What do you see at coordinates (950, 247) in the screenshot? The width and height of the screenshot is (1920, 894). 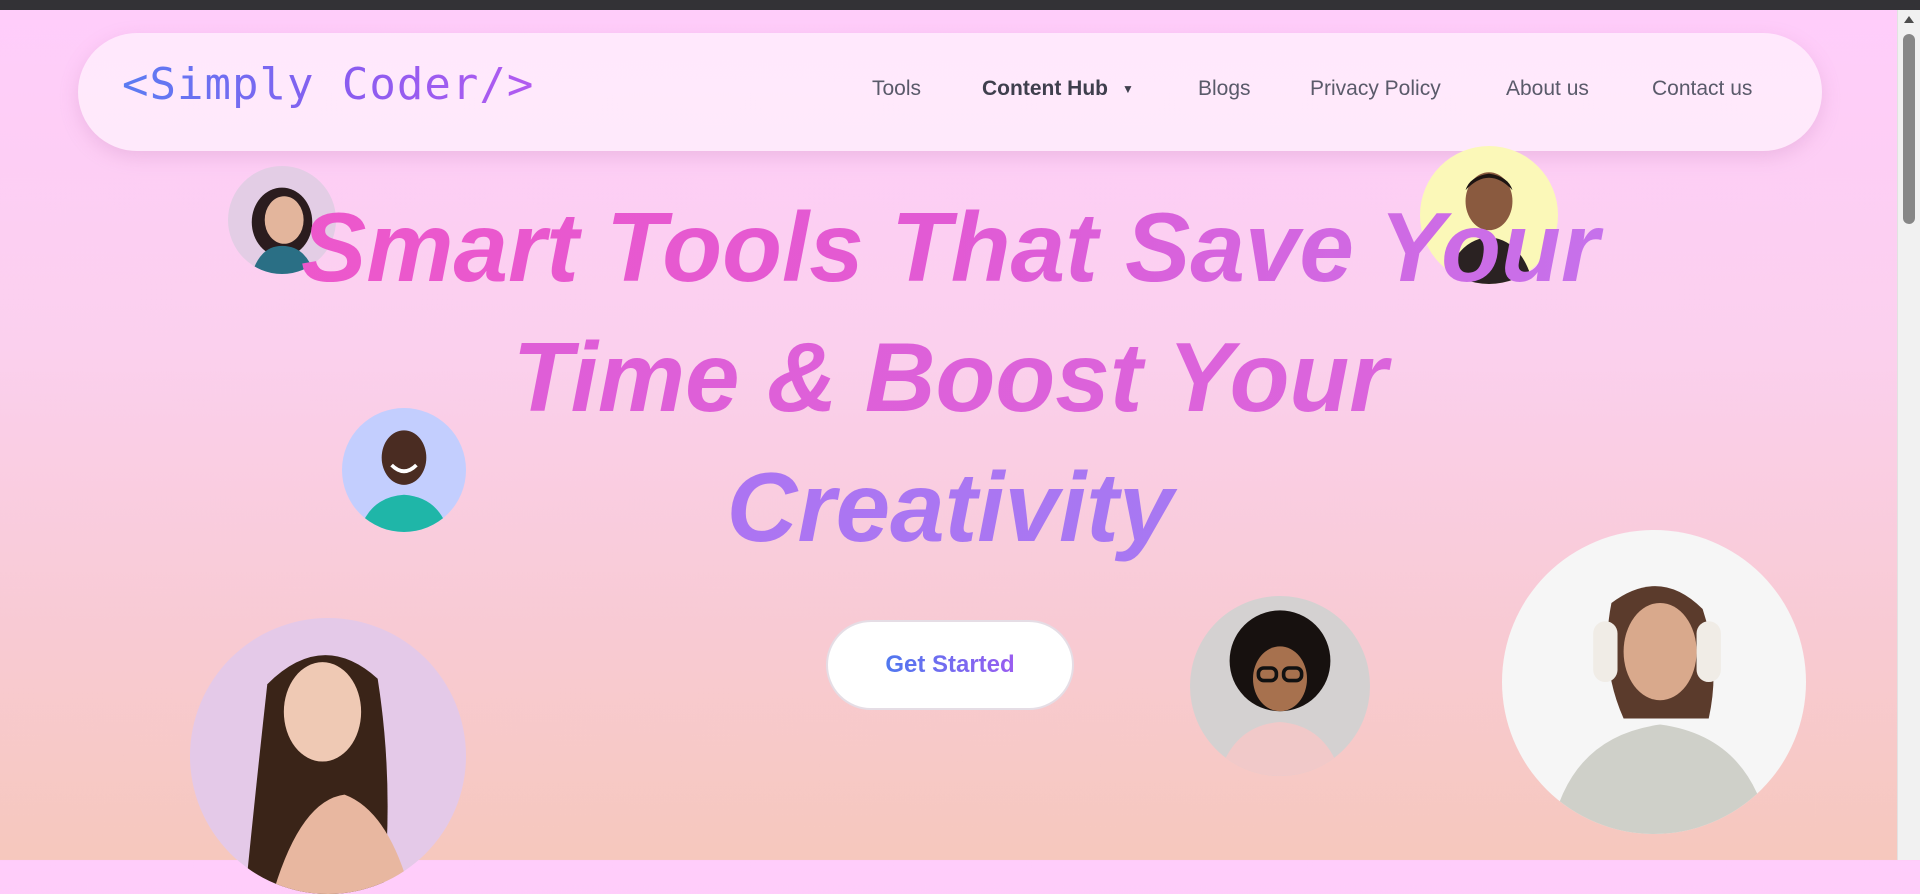 I see `hero-title-line-1: Smart Tools That Save Your` at bounding box center [950, 247].